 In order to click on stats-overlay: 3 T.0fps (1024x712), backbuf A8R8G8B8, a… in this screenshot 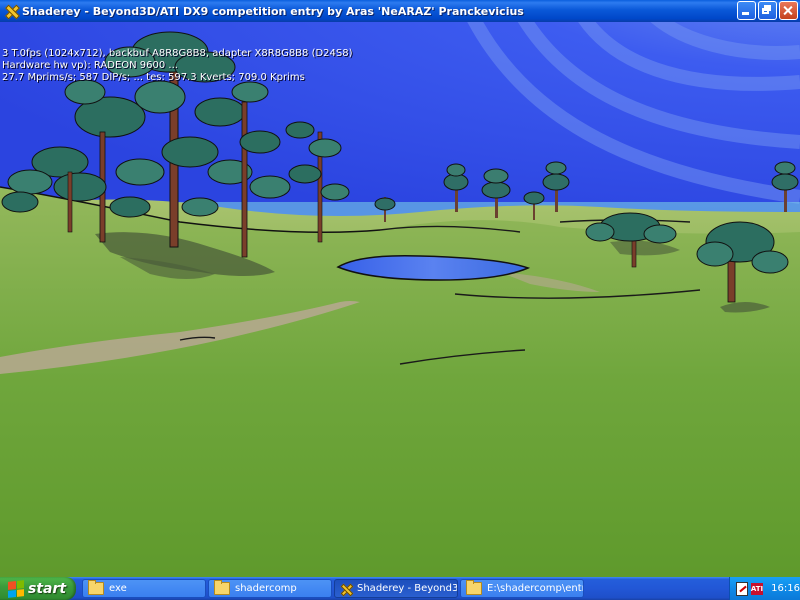, I will do `click(177, 66)`.